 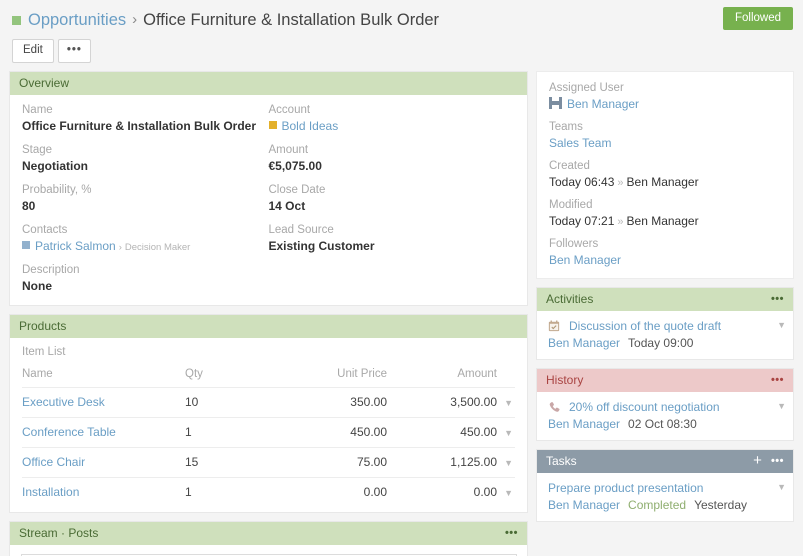 I want to click on product-qty: 15, so click(x=230, y=462).